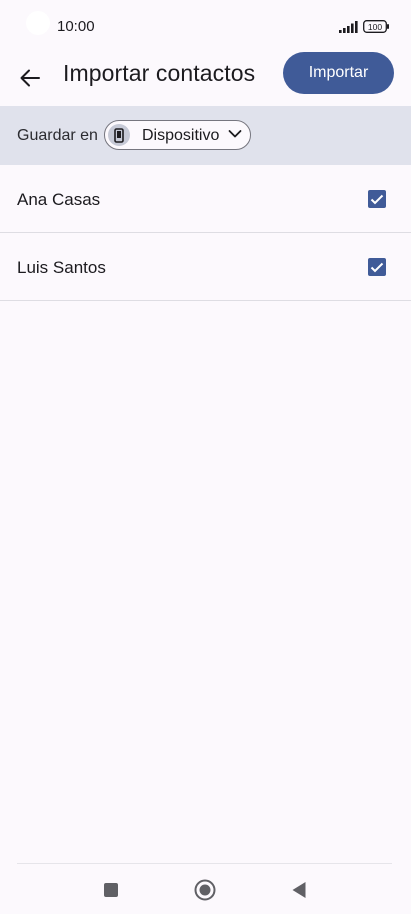 This screenshot has height=914, width=411. I want to click on save-location-dropdown: Dispositivo, so click(177, 135).